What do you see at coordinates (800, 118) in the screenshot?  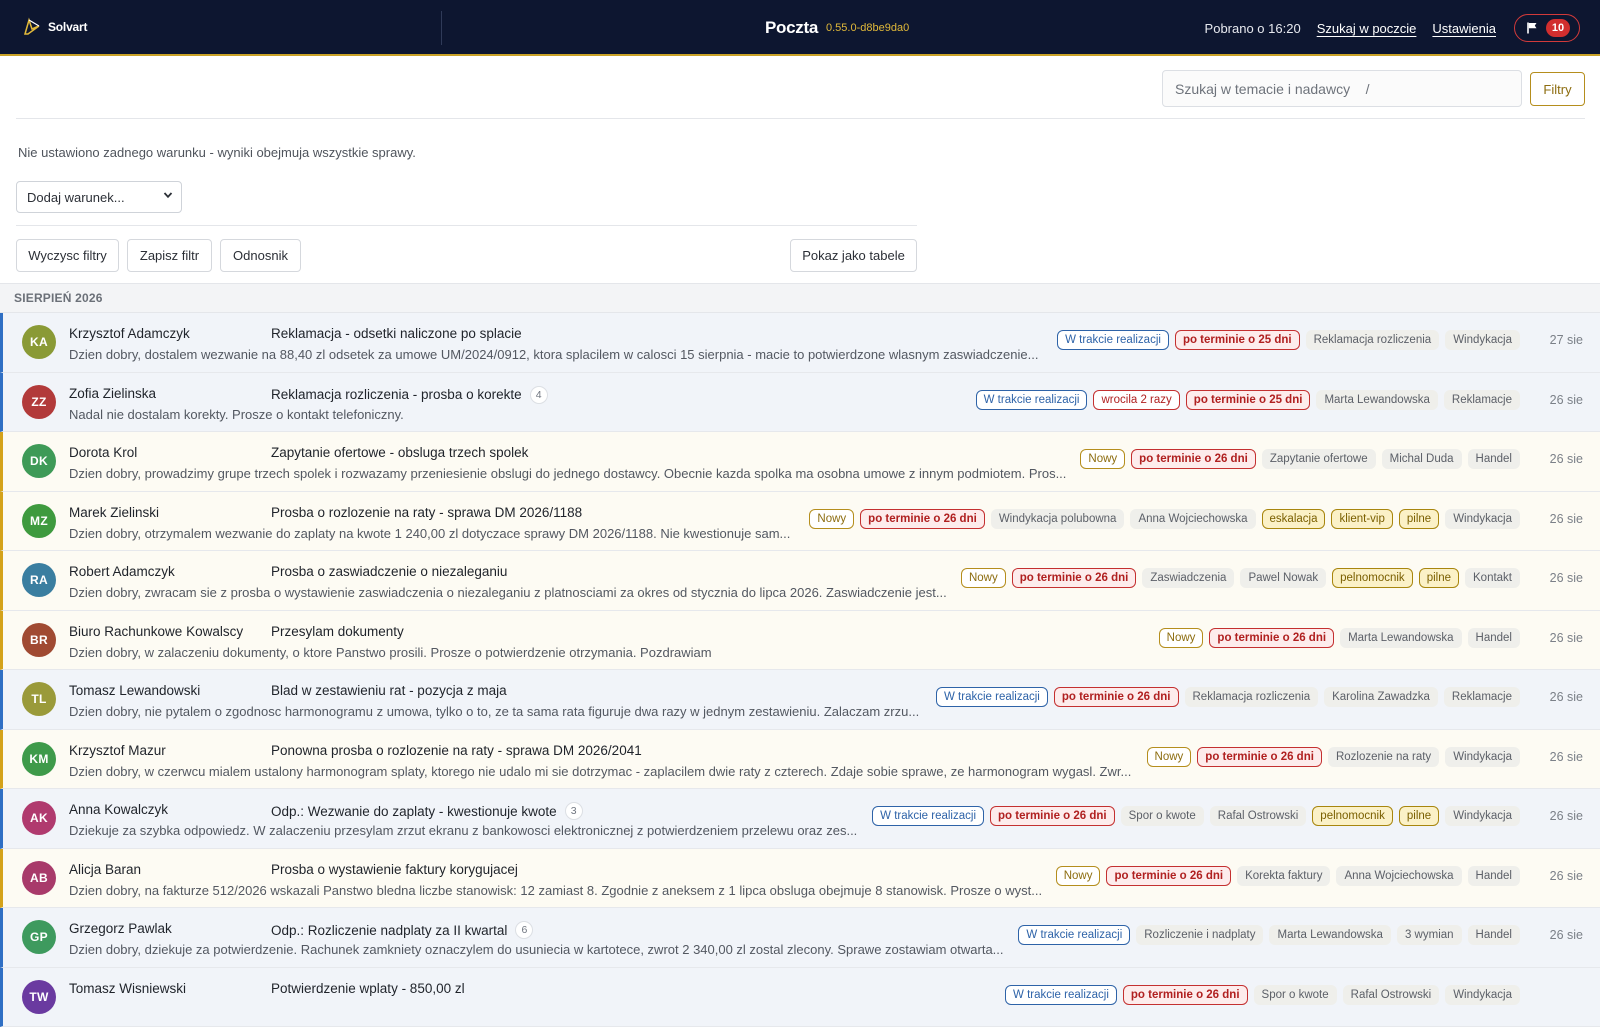 I see `divider` at bounding box center [800, 118].